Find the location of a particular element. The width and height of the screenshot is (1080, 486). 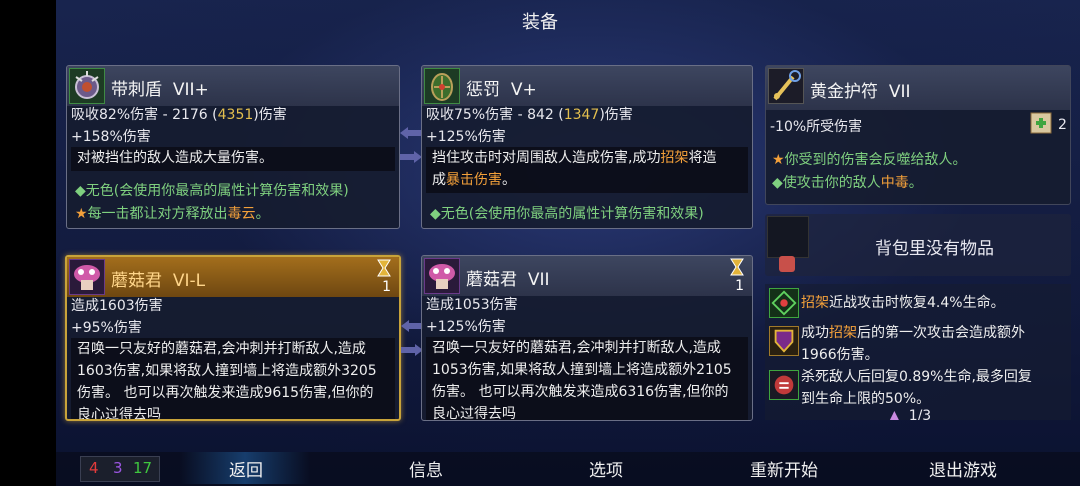

item-stat-primary: 造成1053伤害 is located at coordinates (472, 305).